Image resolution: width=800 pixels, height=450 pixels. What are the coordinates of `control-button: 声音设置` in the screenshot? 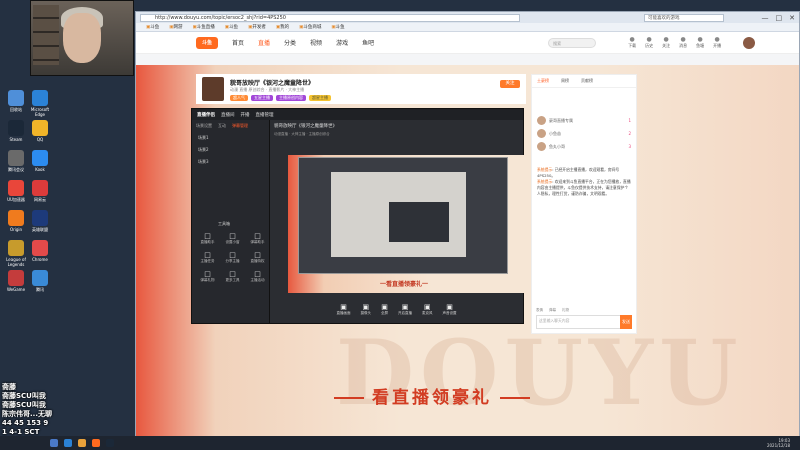 It's located at (450, 309).